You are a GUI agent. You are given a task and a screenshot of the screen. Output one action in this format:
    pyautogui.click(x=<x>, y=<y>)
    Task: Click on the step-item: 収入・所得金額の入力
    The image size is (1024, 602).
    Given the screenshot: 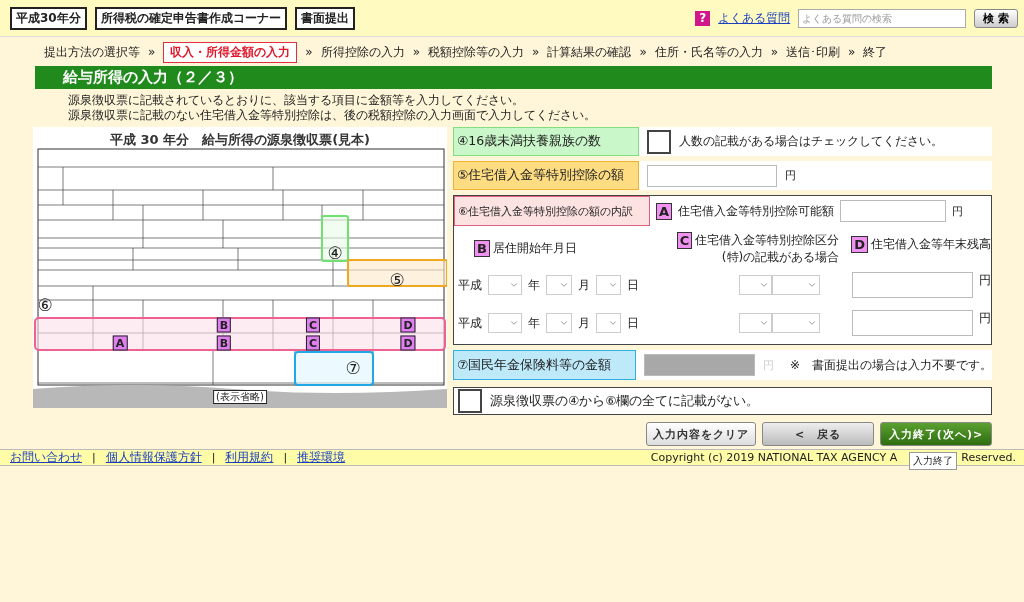 What is the action you would take?
    pyautogui.click(x=230, y=52)
    